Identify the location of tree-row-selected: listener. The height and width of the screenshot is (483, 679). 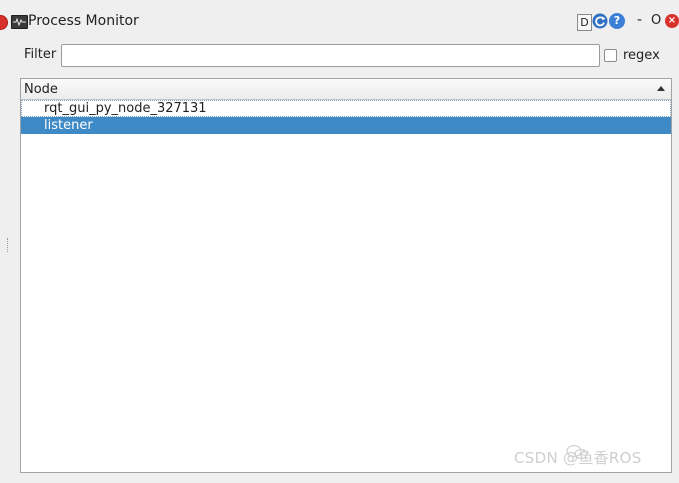
(346, 125).